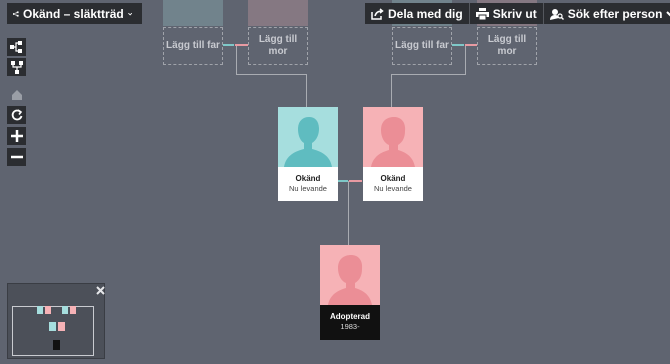  I want to click on refresh-icon, so click(16, 115).